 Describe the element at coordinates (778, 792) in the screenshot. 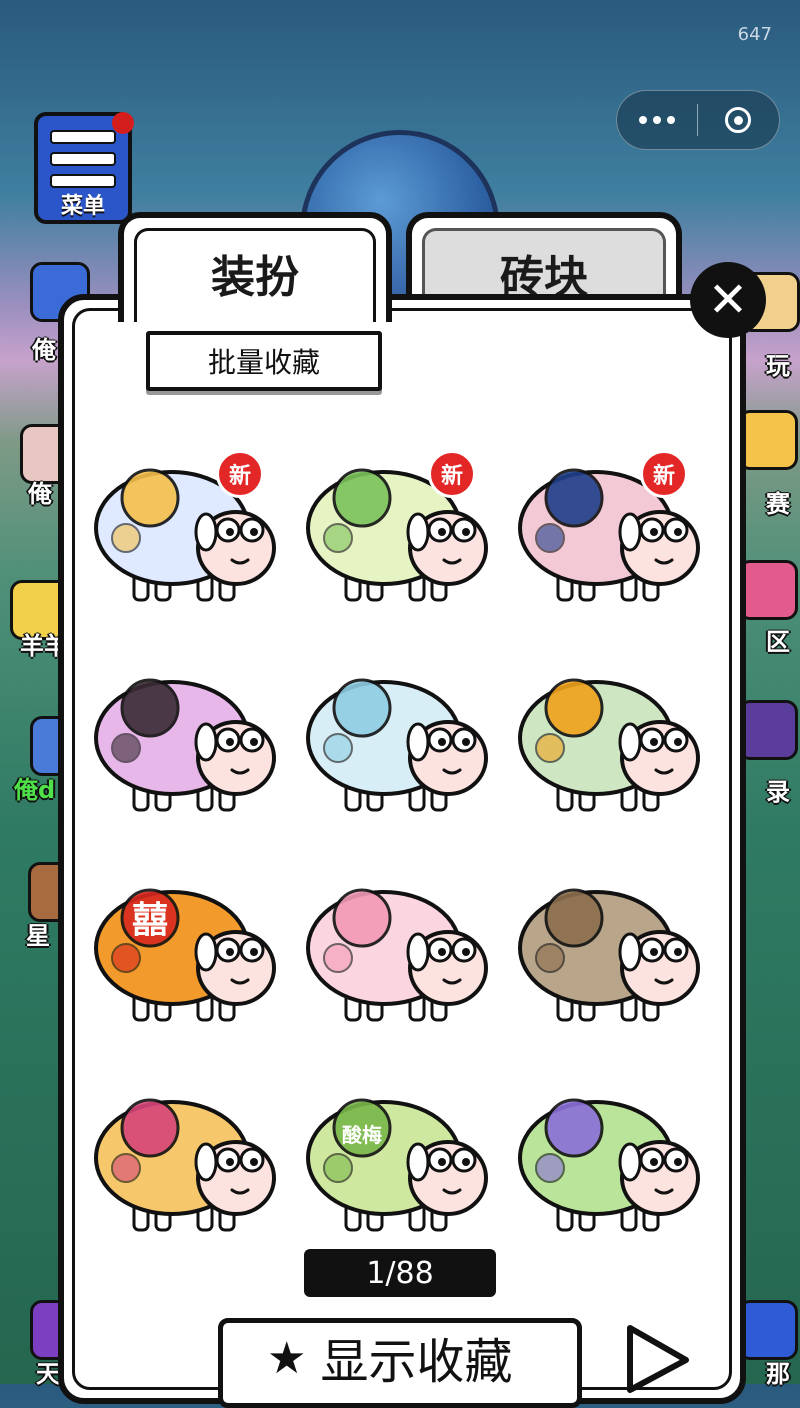

I see `side-label-right-4: 录` at that location.